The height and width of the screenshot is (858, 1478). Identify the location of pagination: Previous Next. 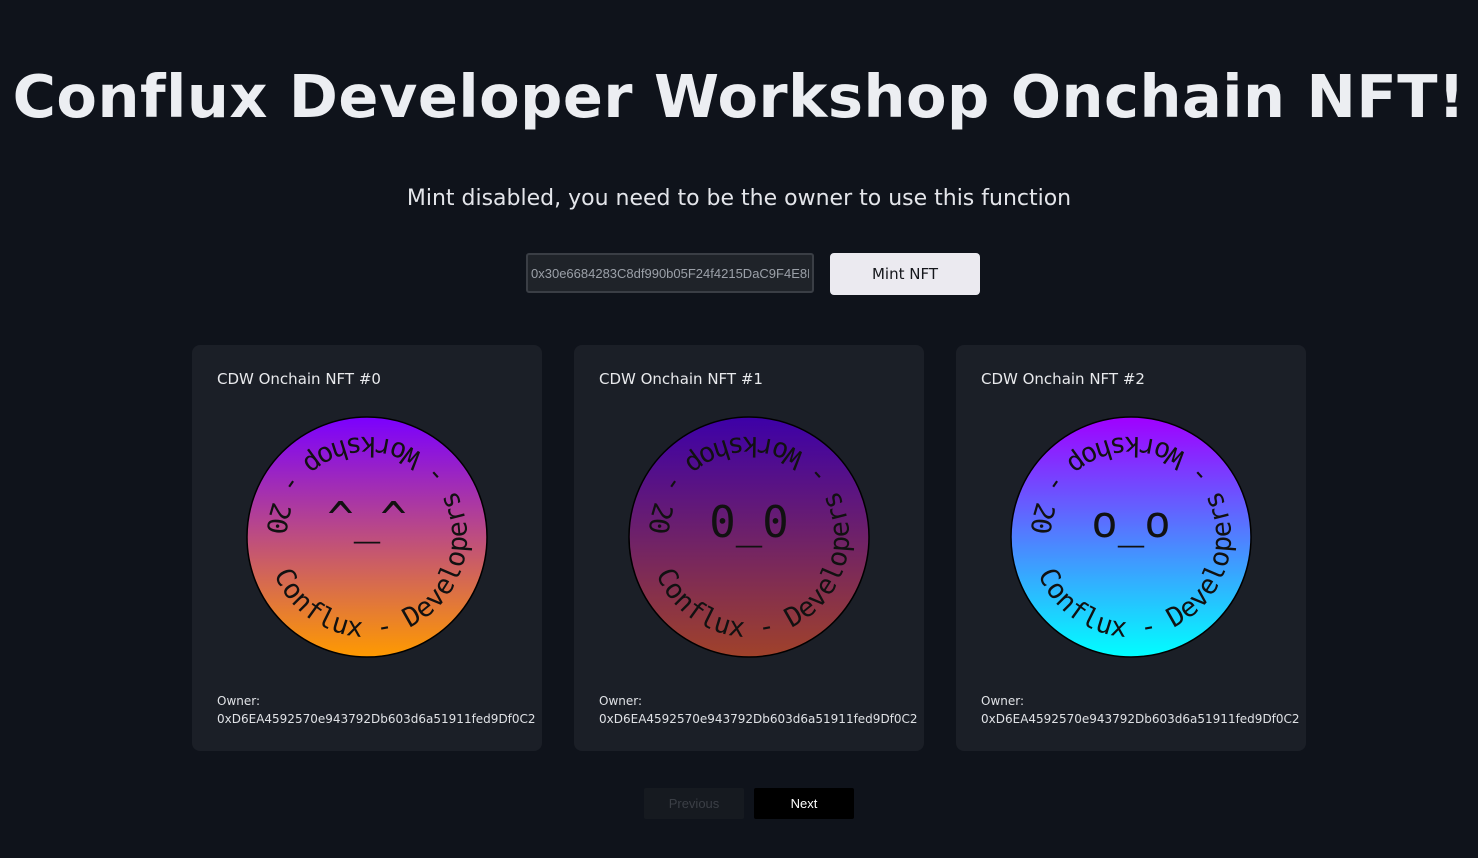
(749, 803).